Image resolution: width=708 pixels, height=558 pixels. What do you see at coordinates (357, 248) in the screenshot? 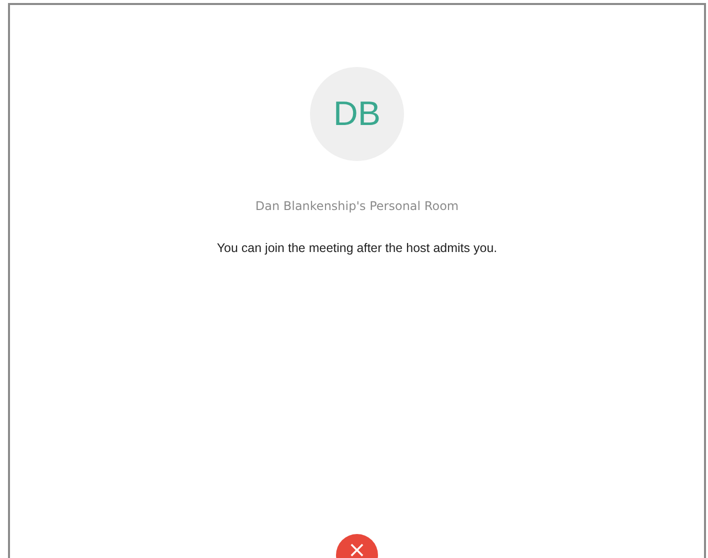
I see `waiting-message: You can join the meeting after the host admits you.` at bounding box center [357, 248].